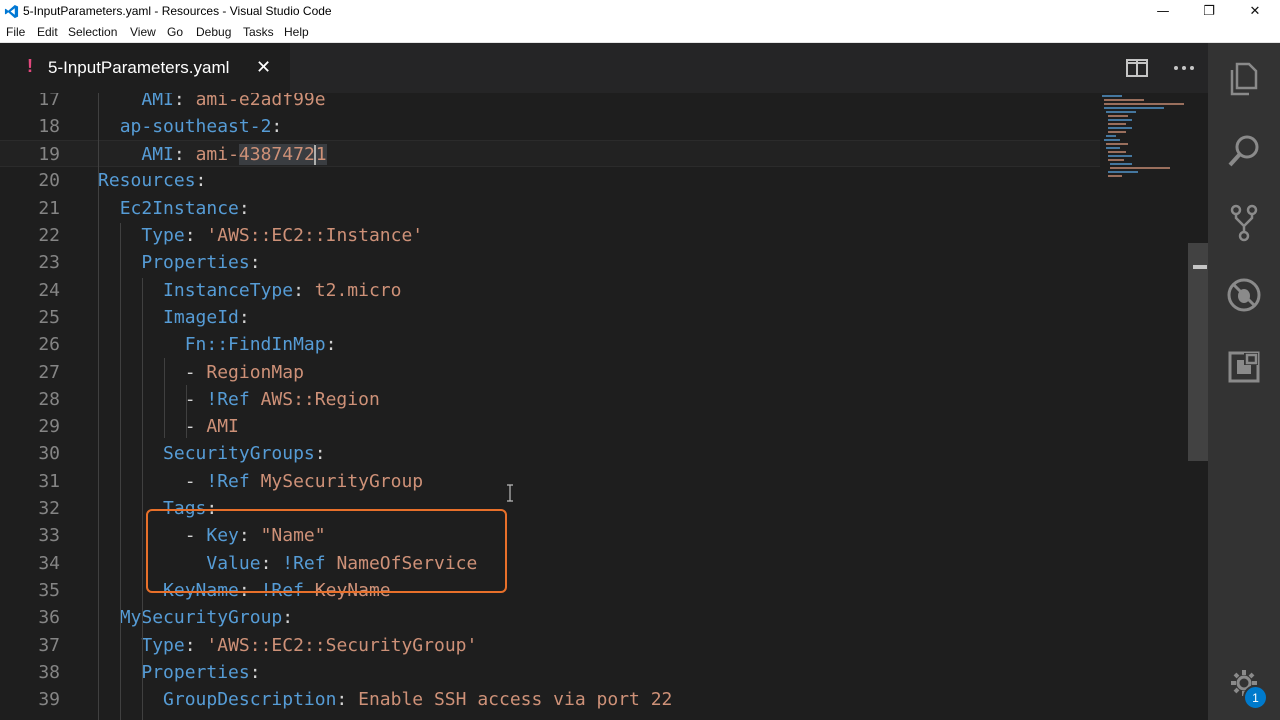 The height and width of the screenshot is (720, 1280). What do you see at coordinates (550, 126) in the screenshot?
I see `code-line: 18 ap-southeast-2:` at bounding box center [550, 126].